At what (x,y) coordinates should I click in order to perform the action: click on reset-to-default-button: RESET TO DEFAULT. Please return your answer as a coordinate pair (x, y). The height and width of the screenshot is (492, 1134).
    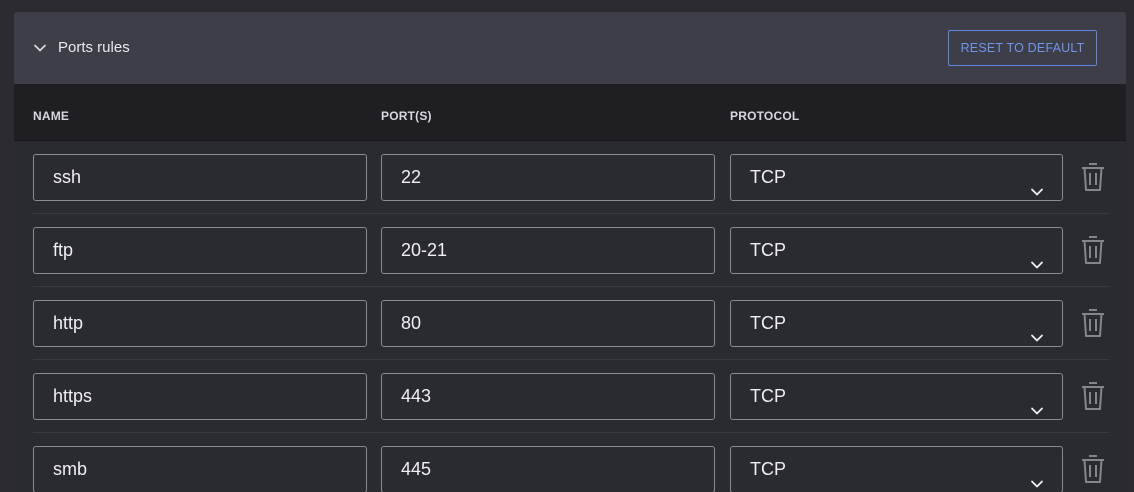
    Looking at the image, I should click on (1022, 48).